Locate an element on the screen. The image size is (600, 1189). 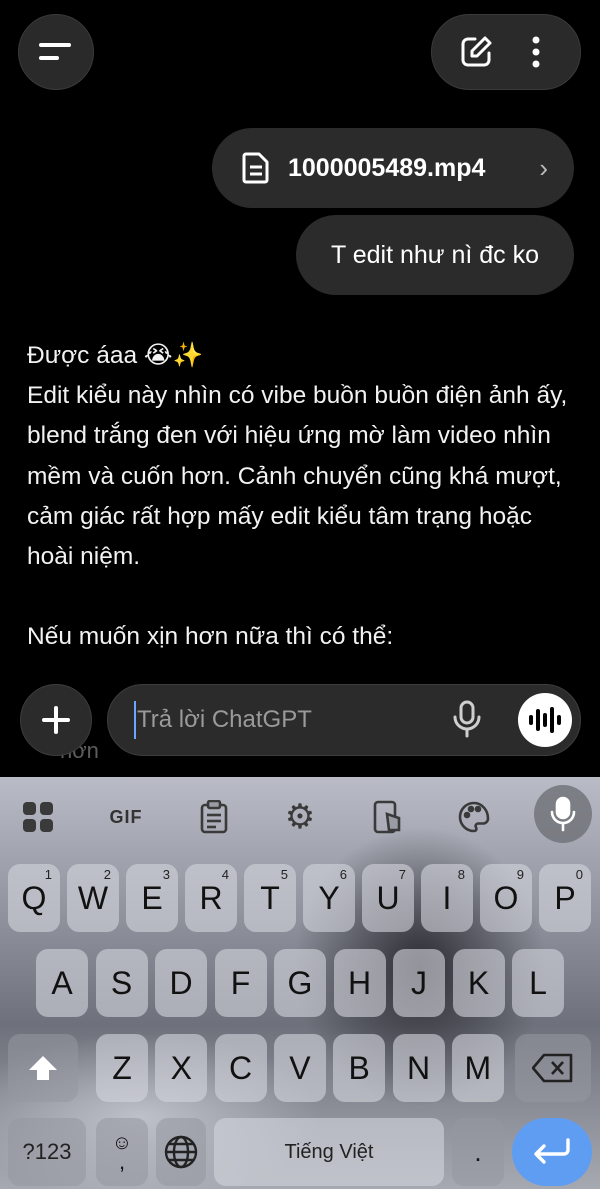
key-t: T5 is located at coordinates (270, 898).